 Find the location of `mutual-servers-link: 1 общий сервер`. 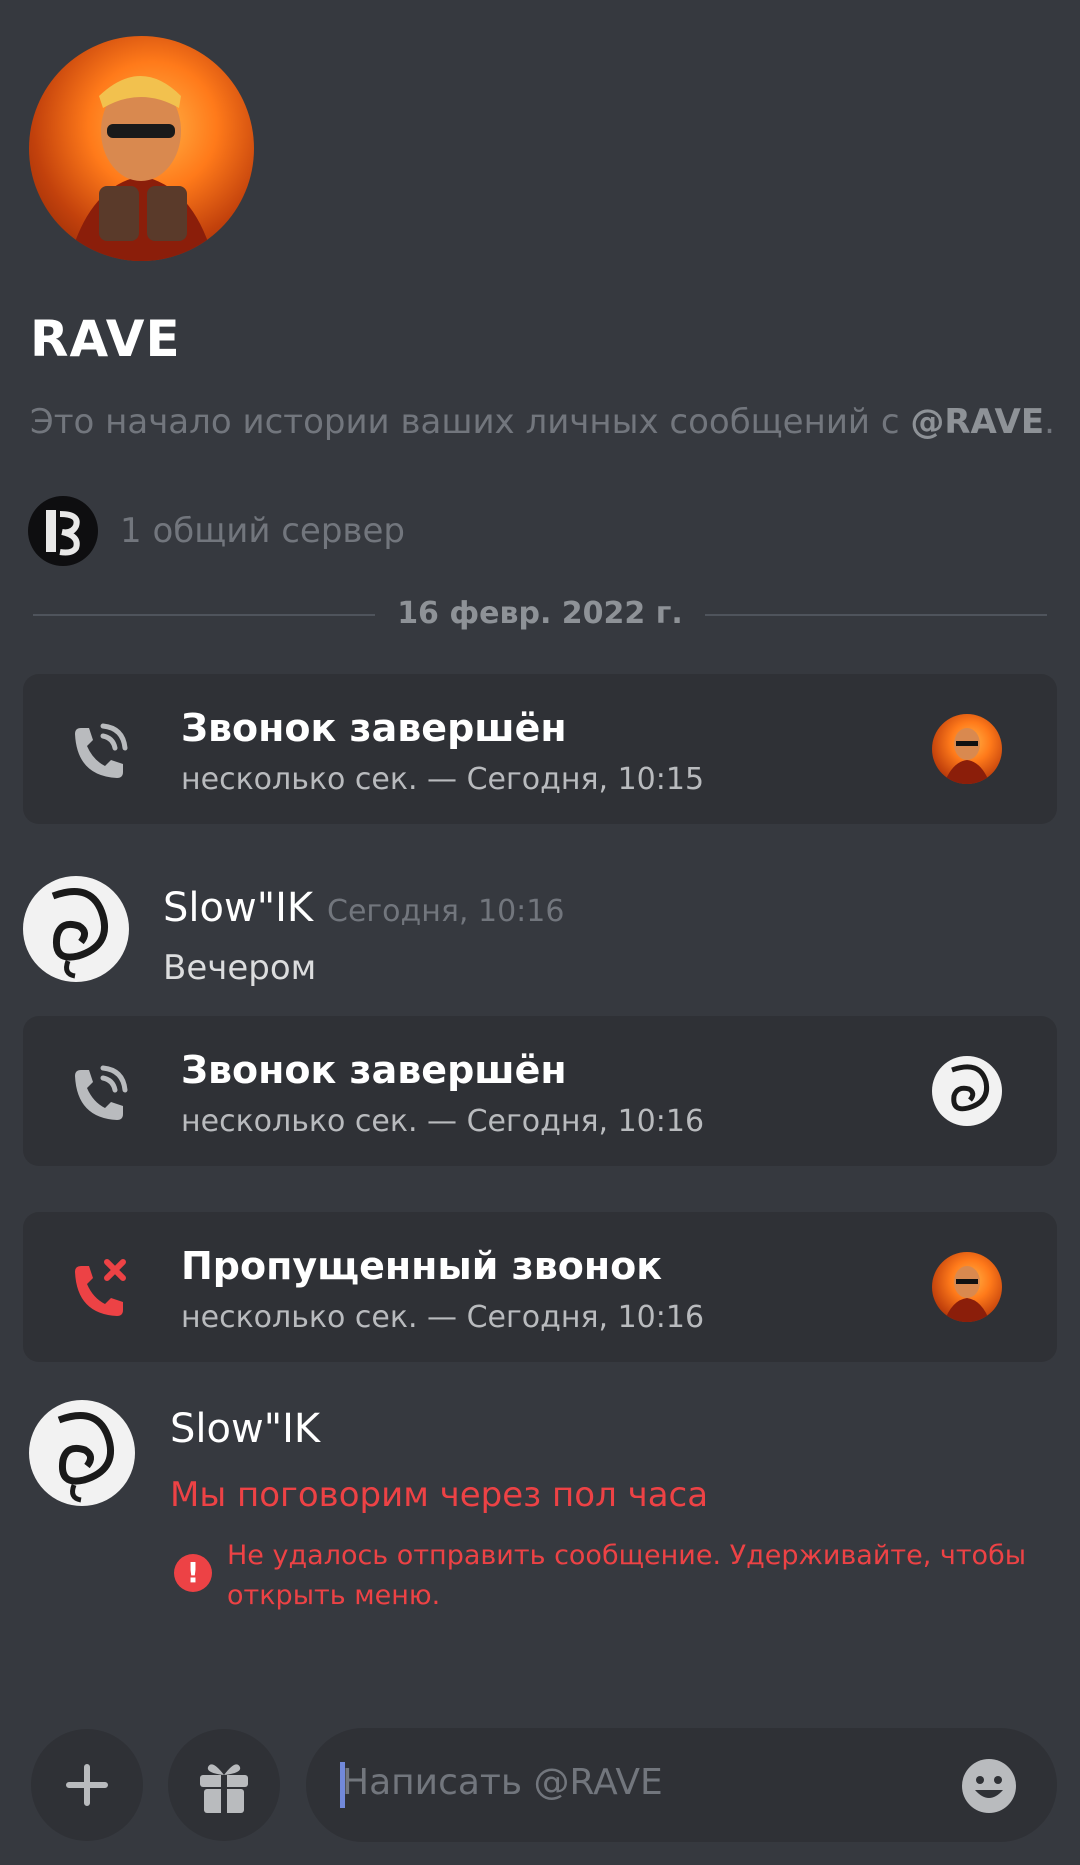

mutual-servers-link: 1 общий сервер is located at coordinates (262, 531).